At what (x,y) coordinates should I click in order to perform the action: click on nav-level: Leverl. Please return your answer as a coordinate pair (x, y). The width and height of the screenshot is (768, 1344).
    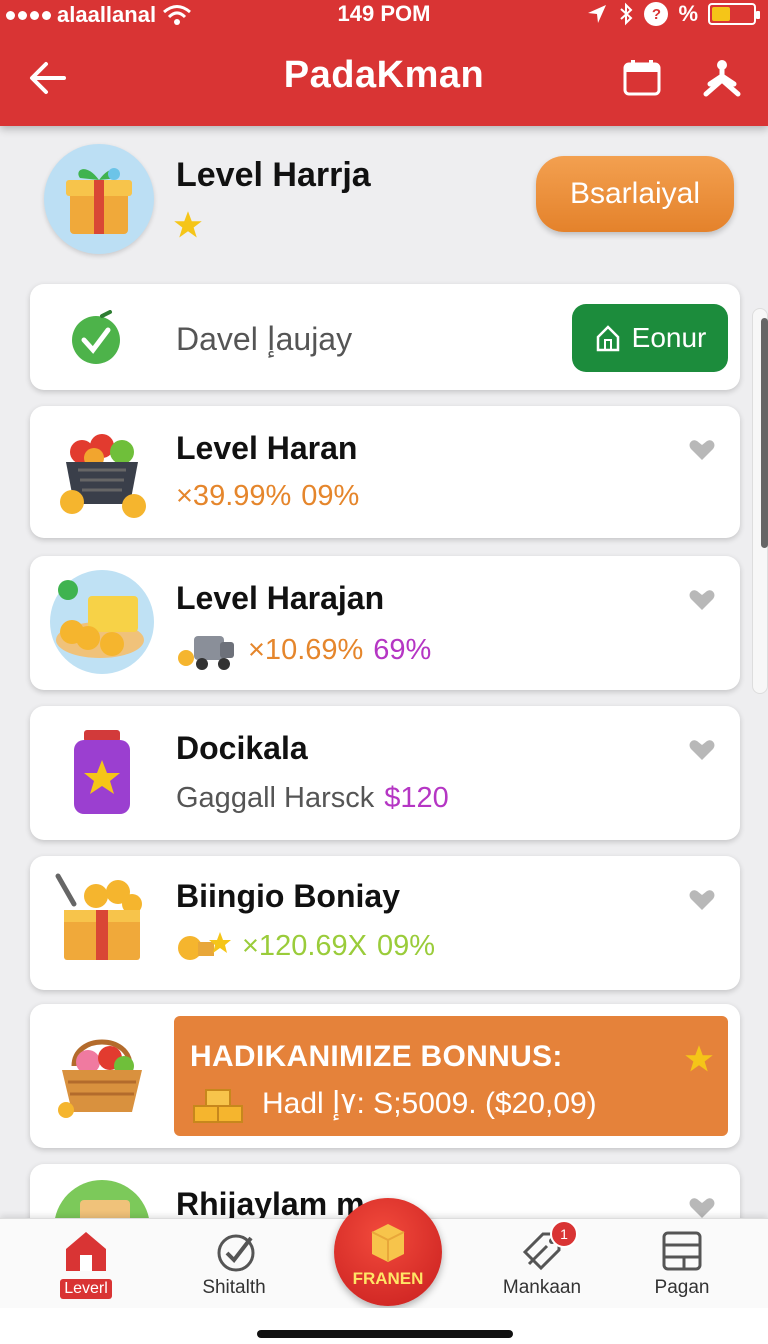
    Looking at the image, I should click on (86, 1267).